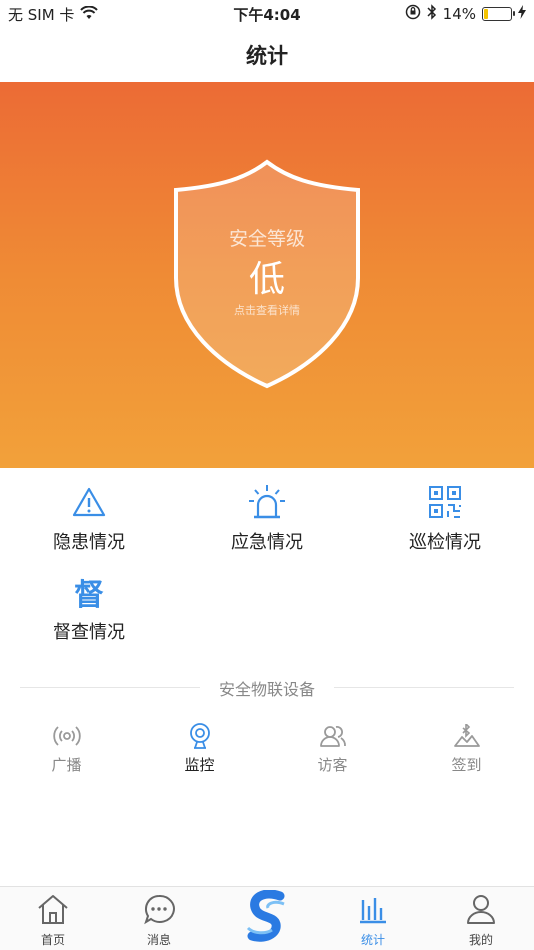 Image resolution: width=534 pixels, height=950 pixels. I want to click on hidden-danger-item: 隐患情况, so click(89, 522).